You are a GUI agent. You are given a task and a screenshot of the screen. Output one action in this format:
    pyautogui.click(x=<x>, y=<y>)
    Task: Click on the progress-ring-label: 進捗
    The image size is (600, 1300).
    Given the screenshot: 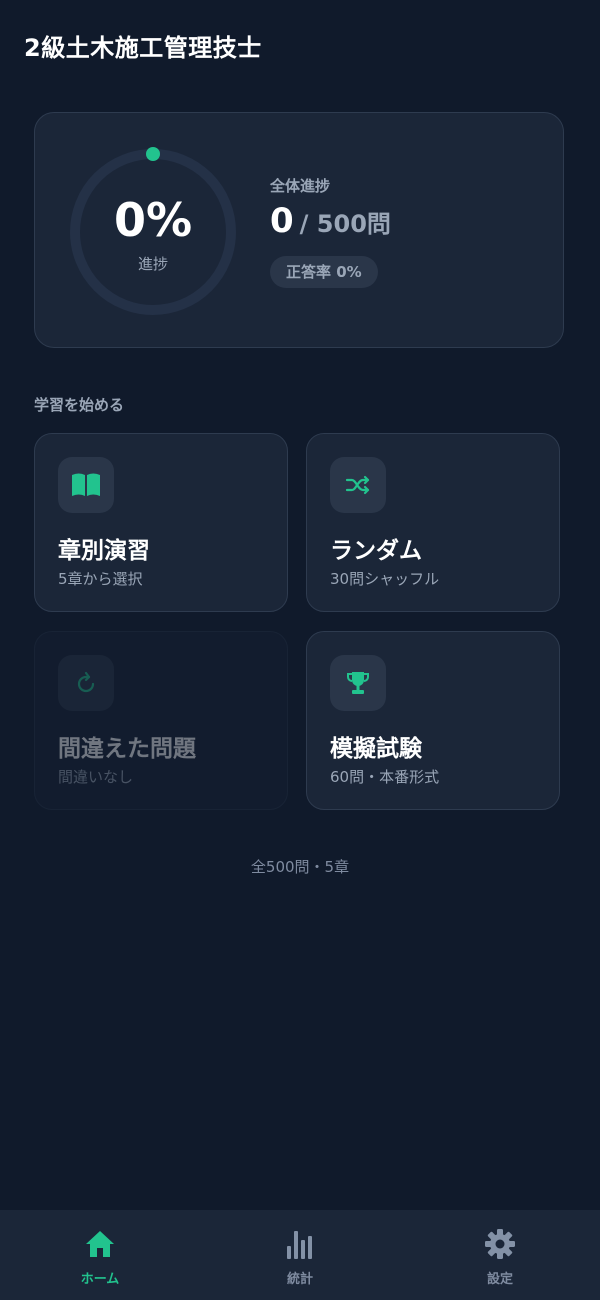 What is the action you would take?
    pyautogui.click(x=152, y=264)
    